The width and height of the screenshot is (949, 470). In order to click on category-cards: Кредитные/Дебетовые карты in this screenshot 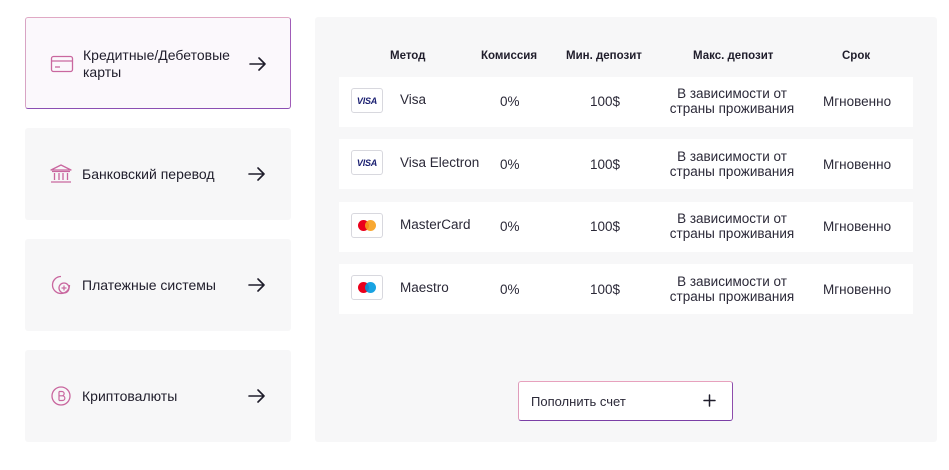, I will do `click(158, 63)`.